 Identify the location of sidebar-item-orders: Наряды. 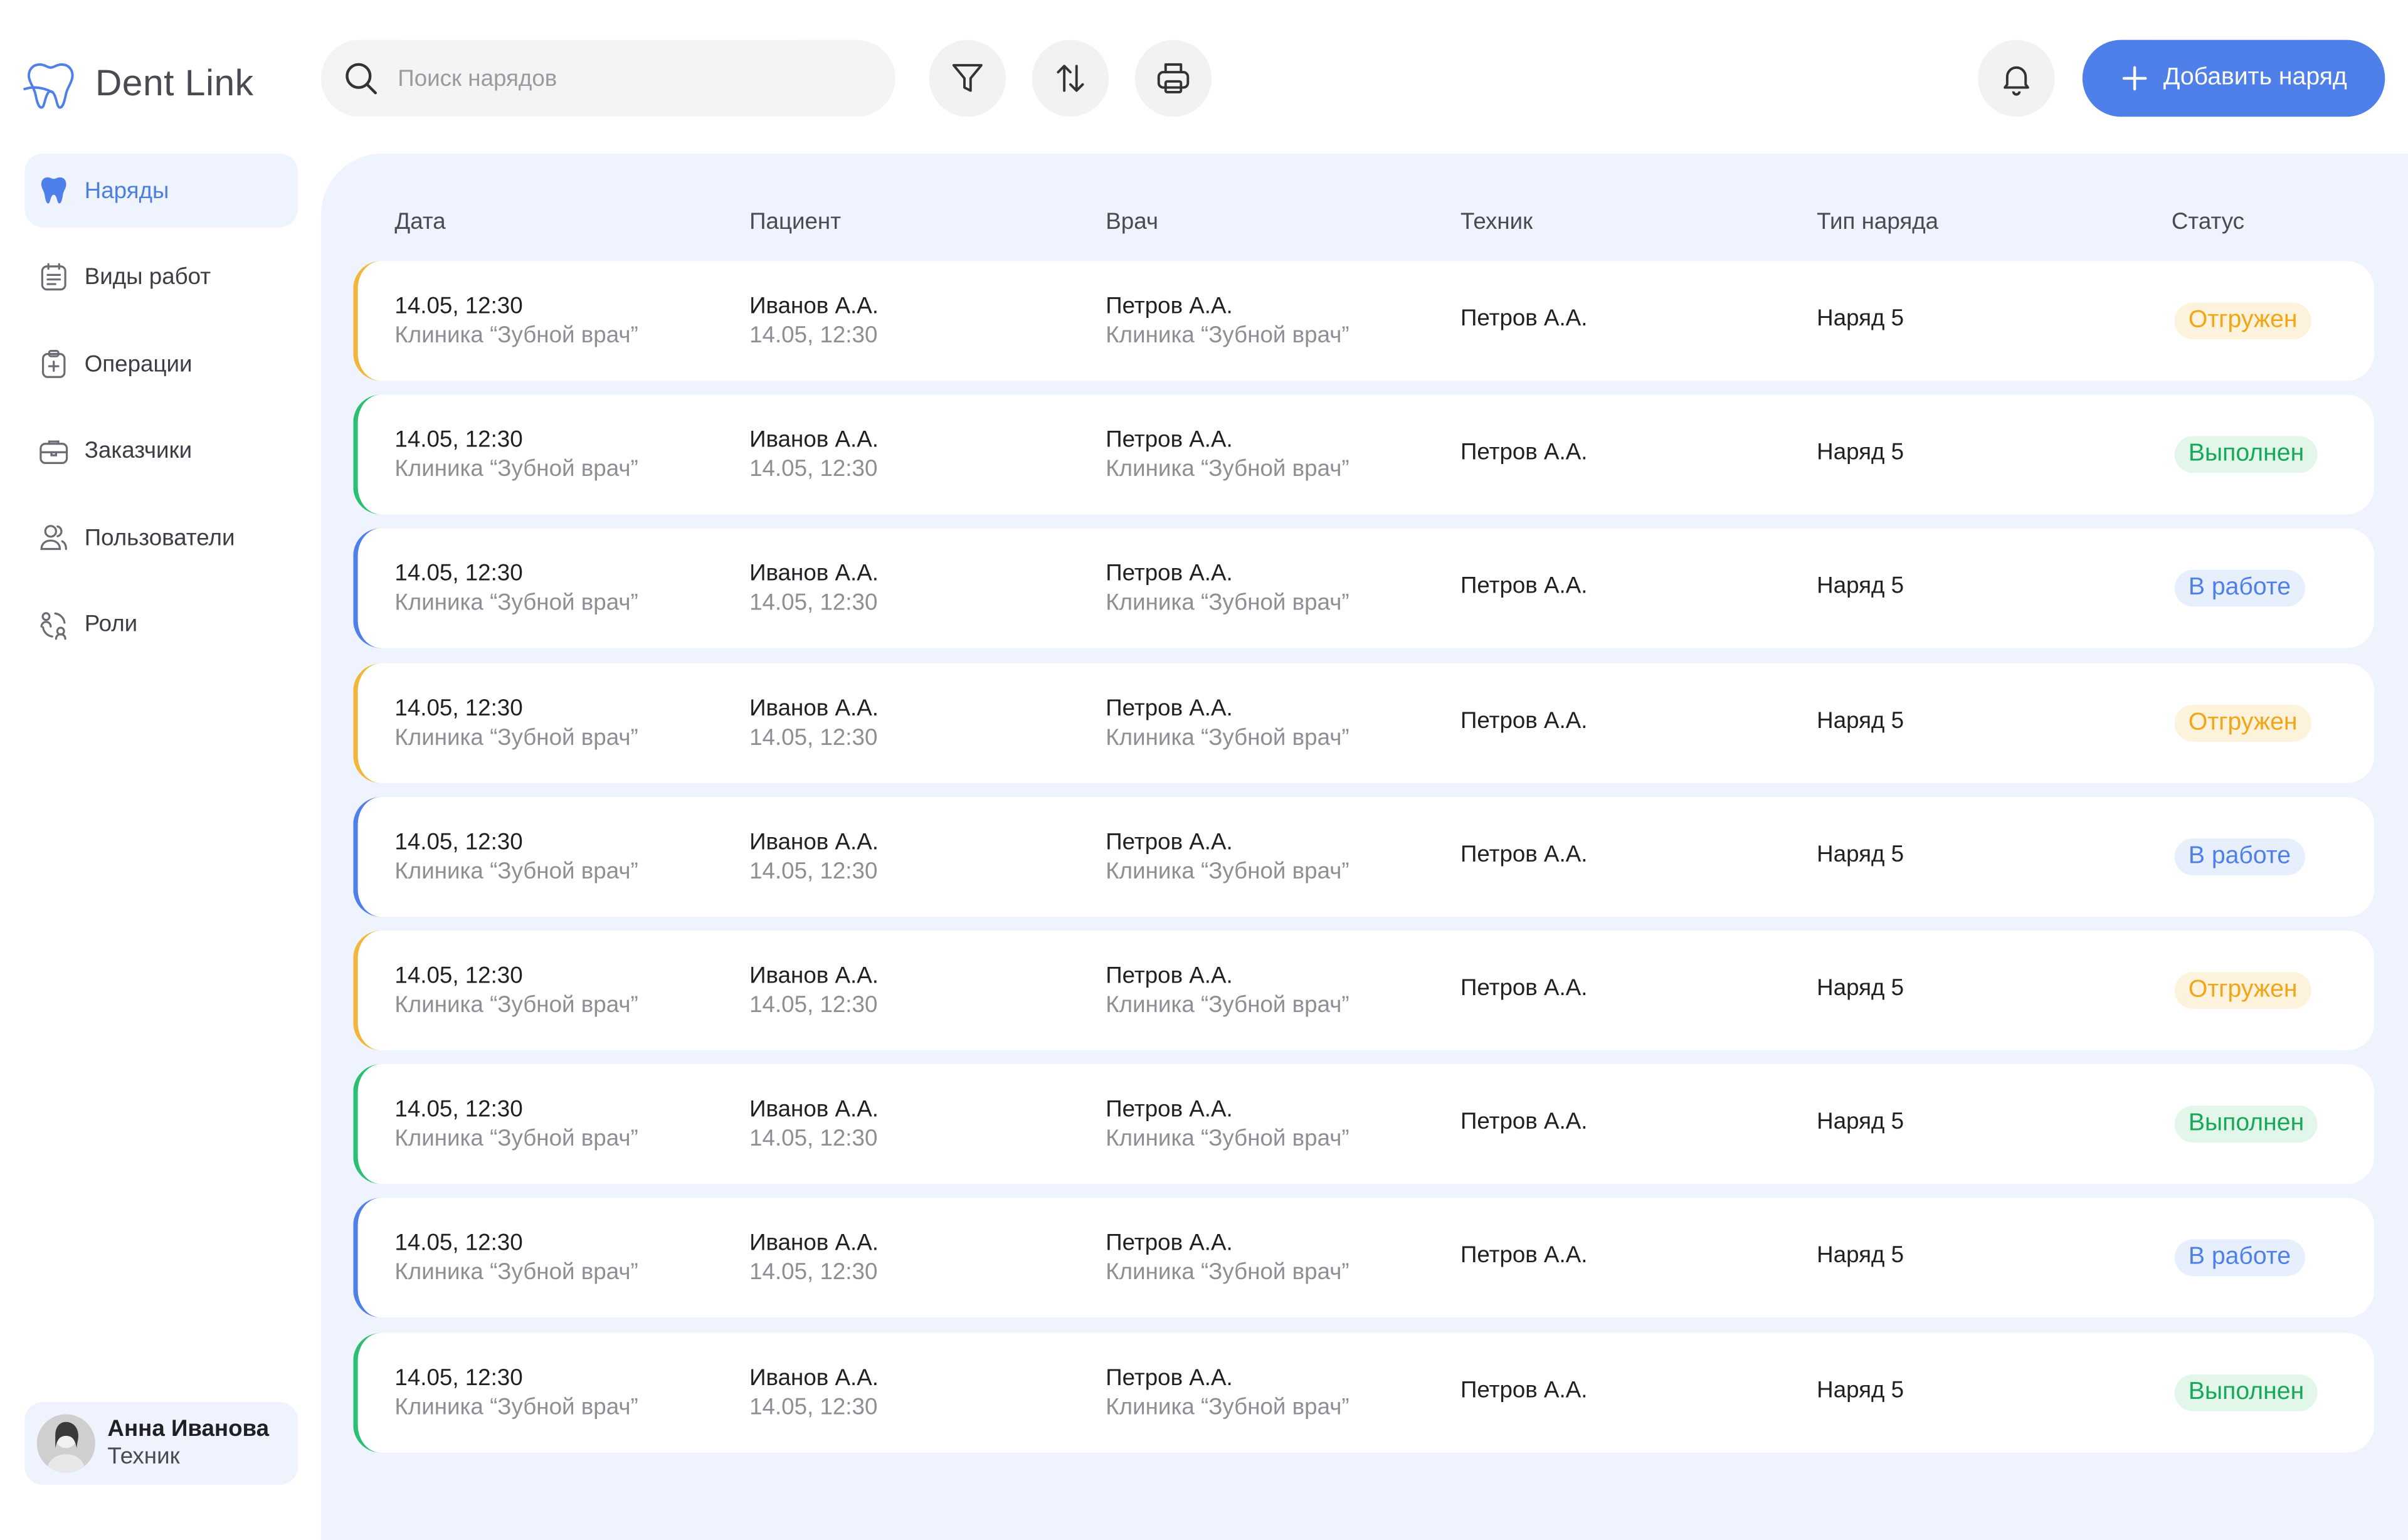
(161, 190).